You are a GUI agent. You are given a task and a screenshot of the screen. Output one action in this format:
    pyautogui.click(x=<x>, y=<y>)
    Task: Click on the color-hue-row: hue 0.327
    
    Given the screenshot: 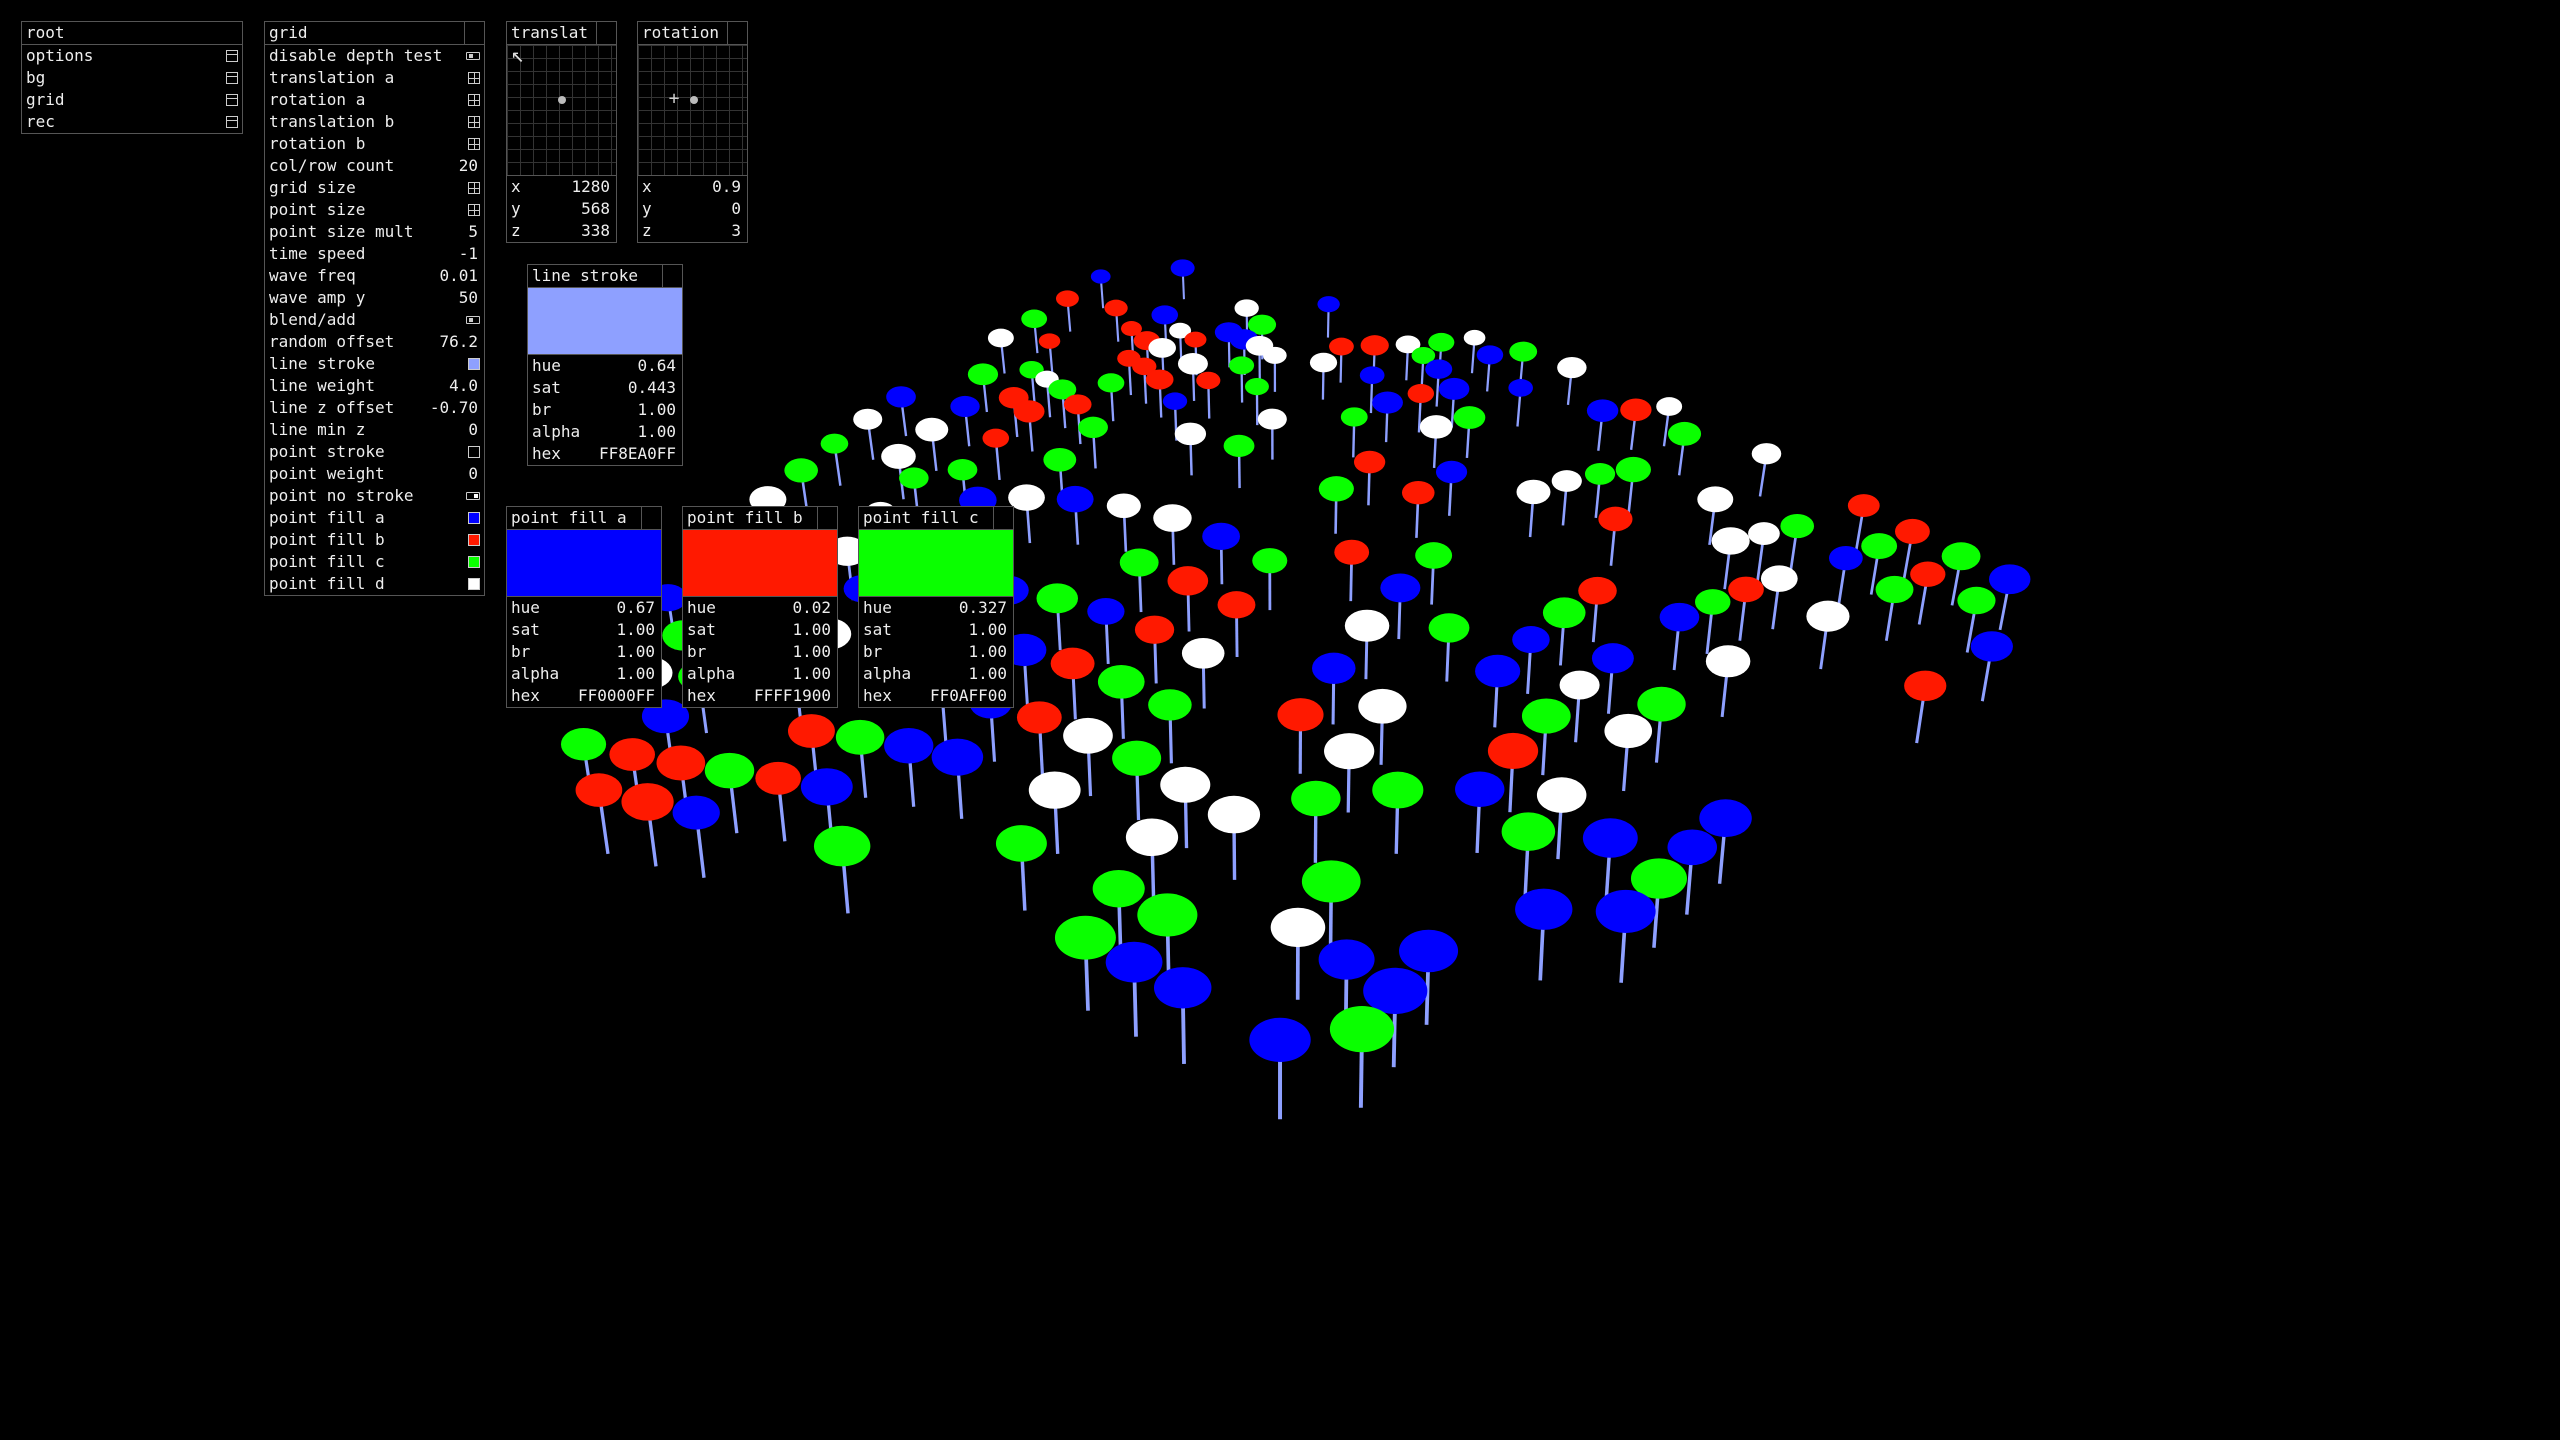 What is the action you would take?
    pyautogui.click(x=936, y=608)
    